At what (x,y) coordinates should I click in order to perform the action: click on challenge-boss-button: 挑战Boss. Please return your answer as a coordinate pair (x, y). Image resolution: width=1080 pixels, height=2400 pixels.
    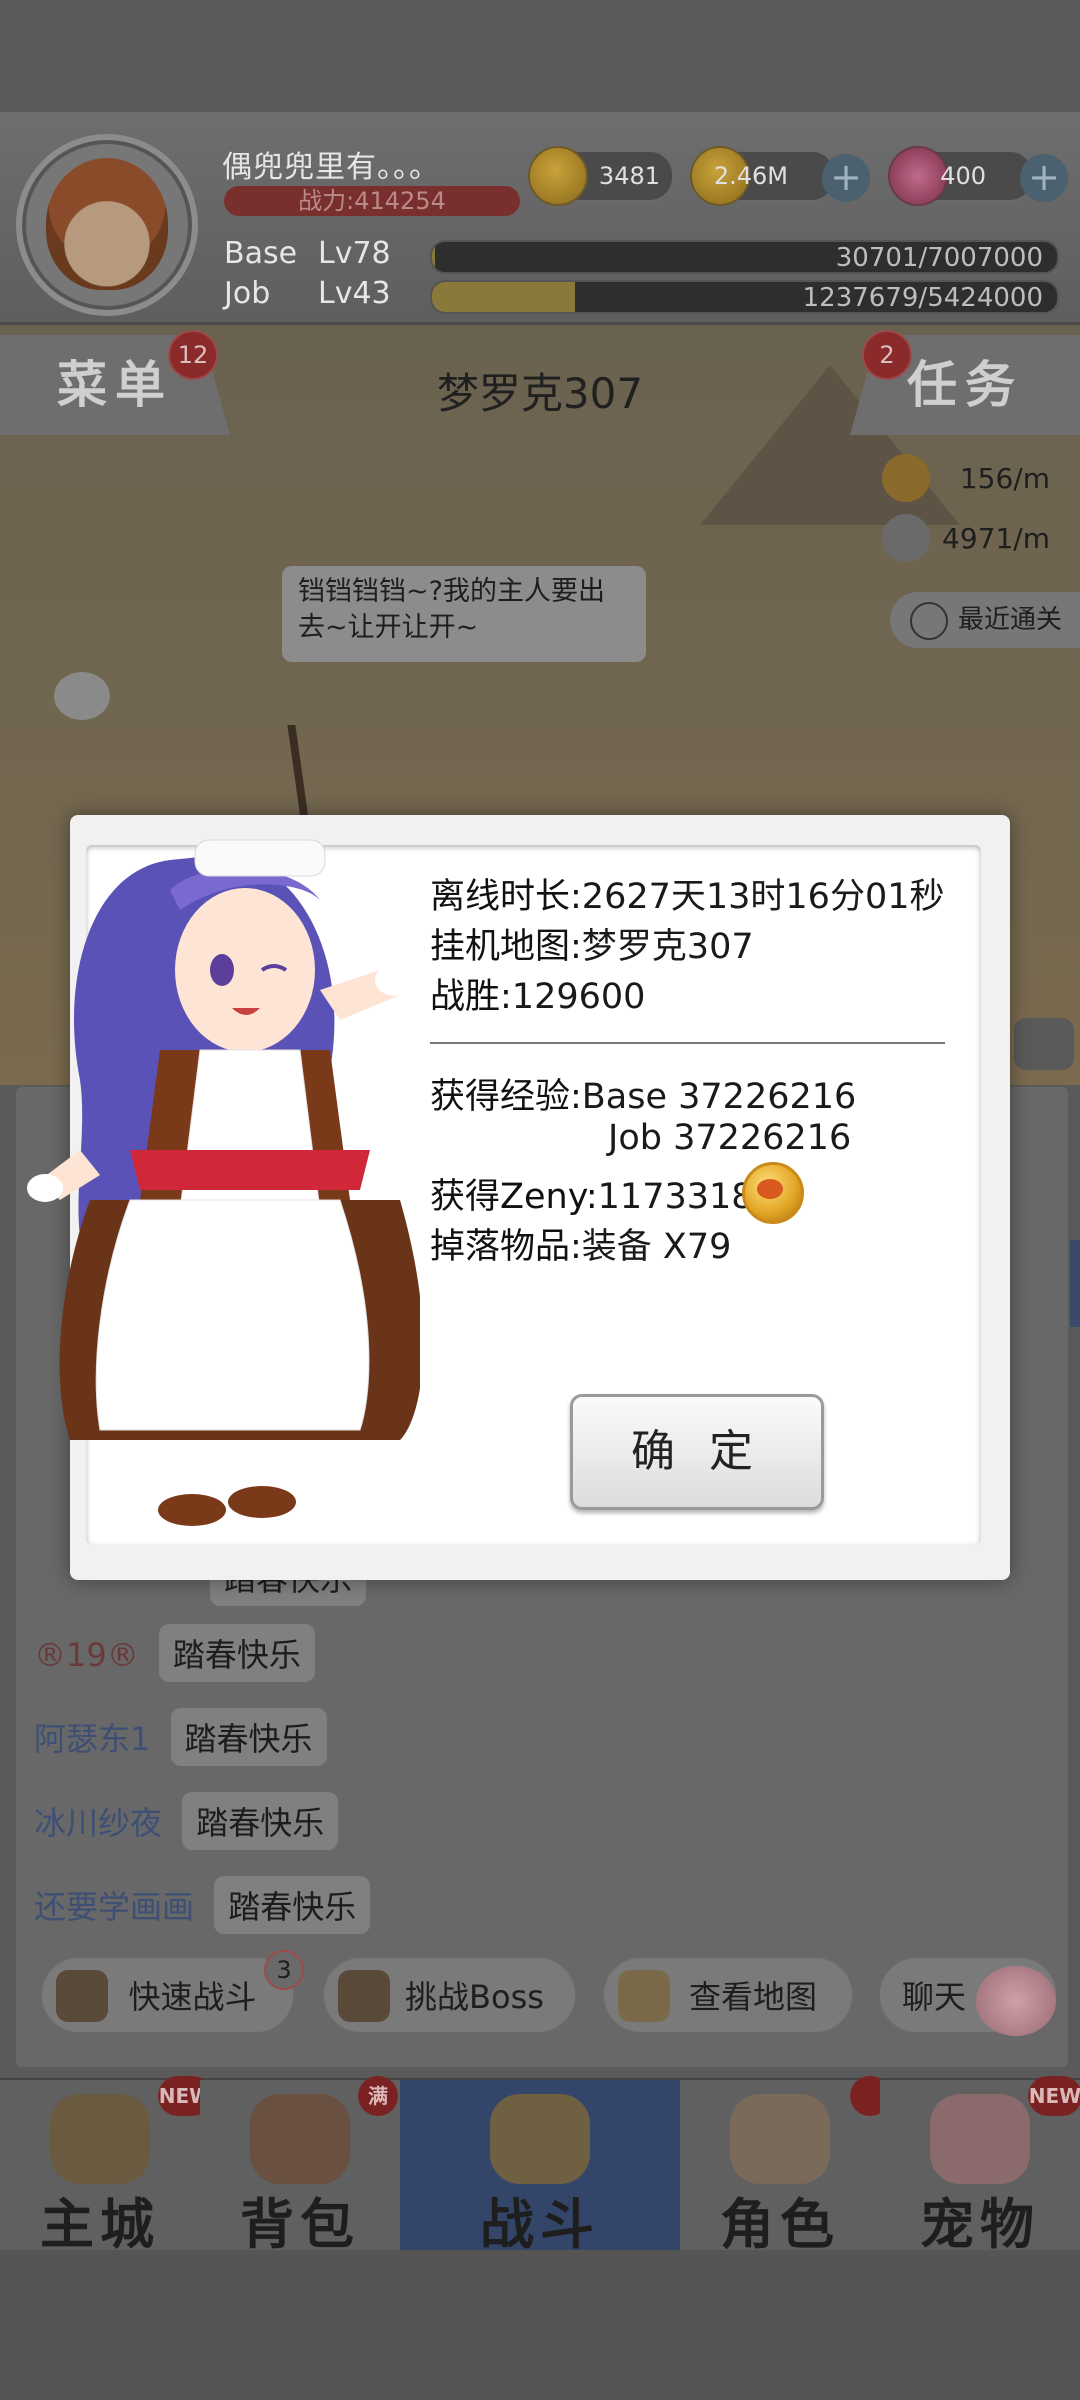
    Looking at the image, I should click on (449, 1995).